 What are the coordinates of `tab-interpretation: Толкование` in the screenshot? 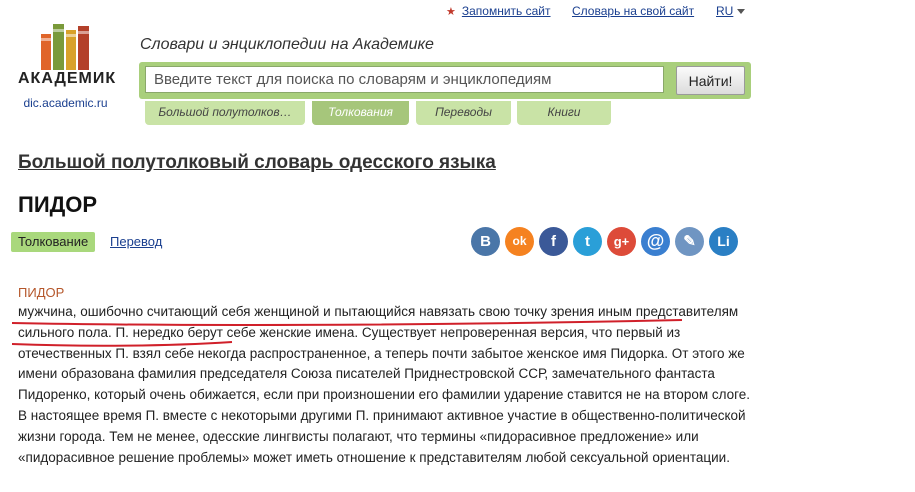 It's located at (53, 242).